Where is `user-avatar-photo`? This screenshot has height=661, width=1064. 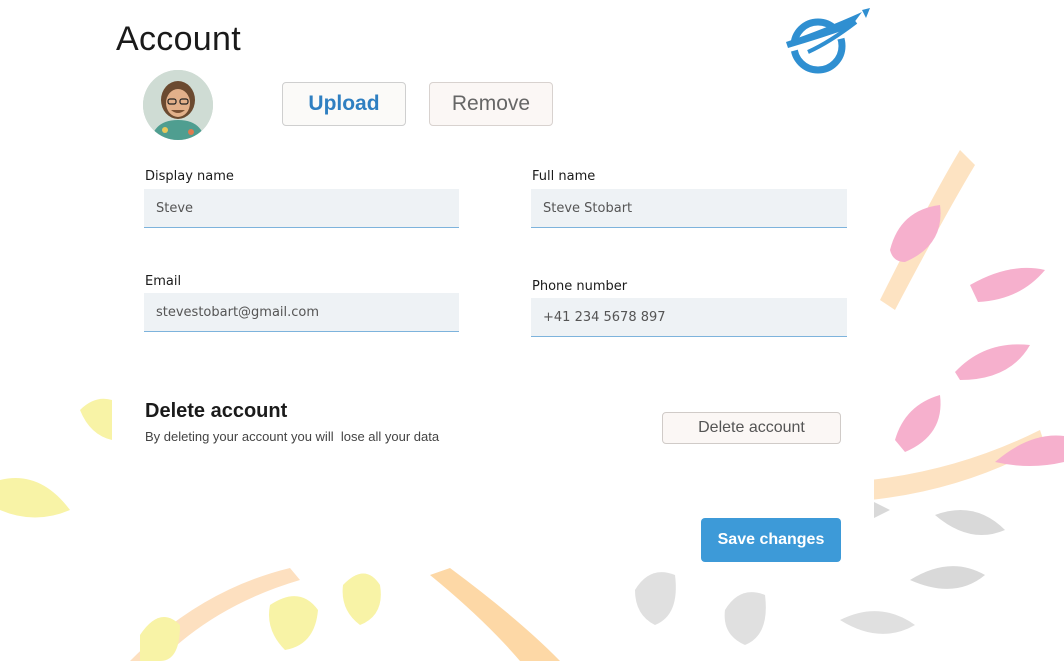
user-avatar-photo is located at coordinates (178, 105).